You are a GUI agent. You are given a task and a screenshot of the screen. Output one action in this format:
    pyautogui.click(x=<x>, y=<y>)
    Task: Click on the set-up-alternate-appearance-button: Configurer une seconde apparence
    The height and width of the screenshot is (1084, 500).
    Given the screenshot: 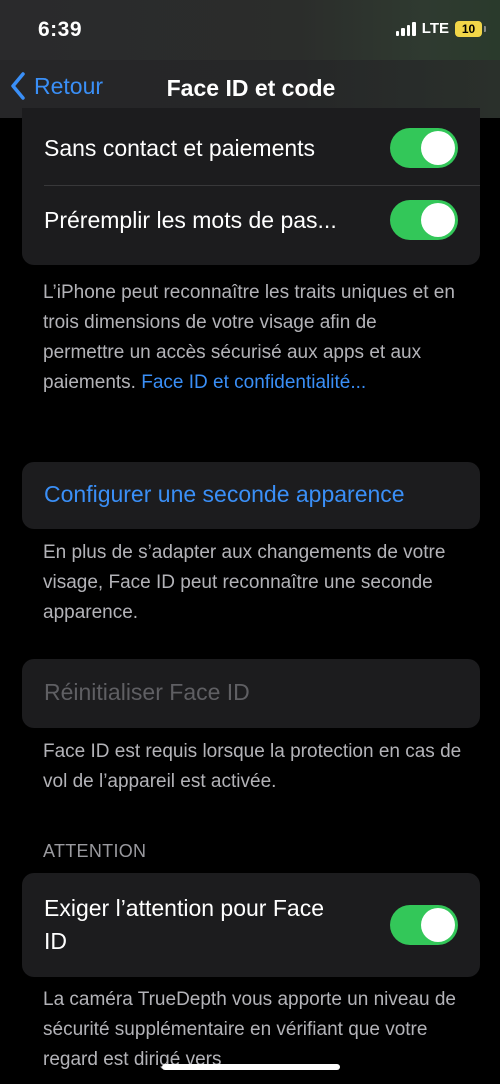 What is the action you would take?
    pyautogui.click(x=224, y=494)
    